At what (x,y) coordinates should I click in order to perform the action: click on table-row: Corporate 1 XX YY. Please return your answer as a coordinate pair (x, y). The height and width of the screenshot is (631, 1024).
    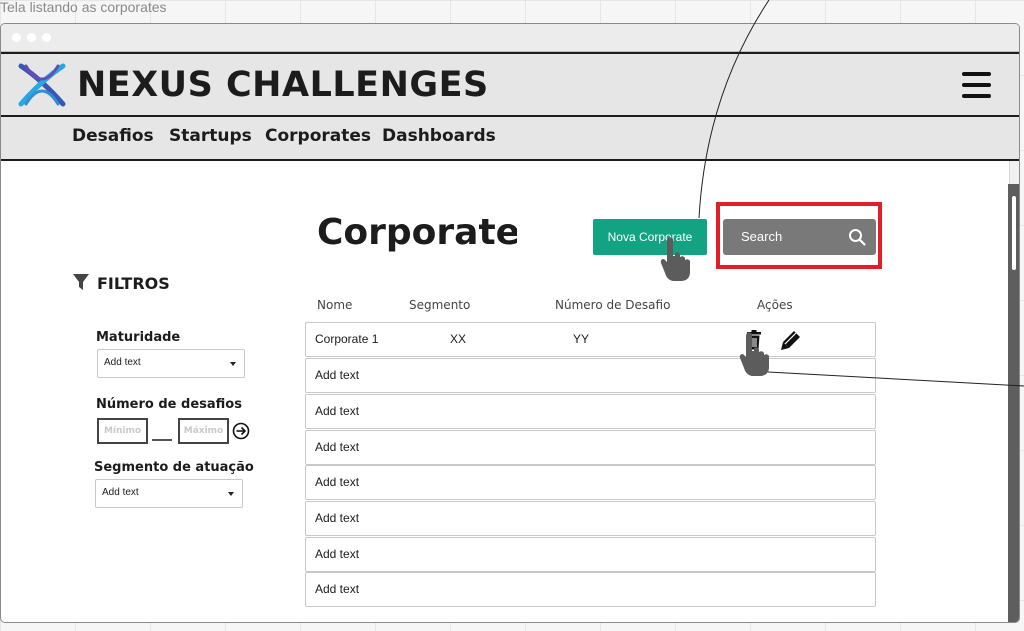
    Looking at the image, I should click on (590, 339).